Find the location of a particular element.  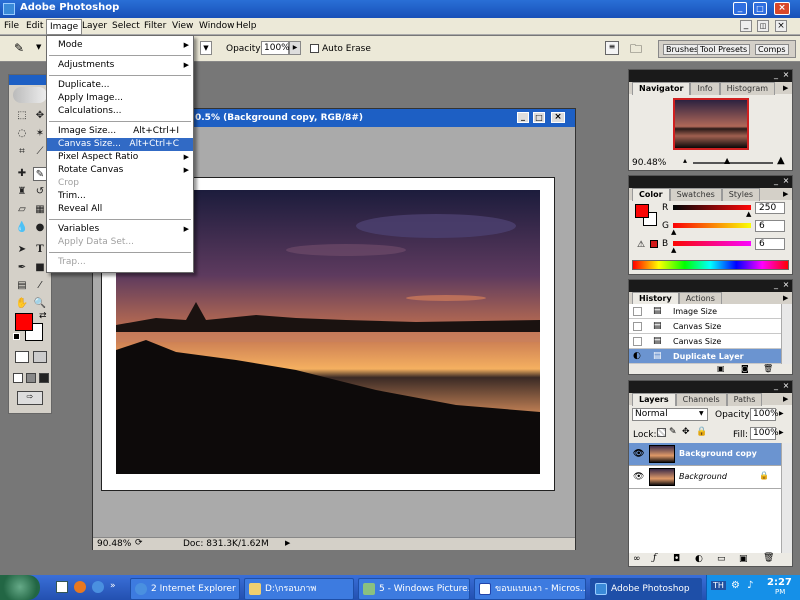

history-scrollbar is located at coordinates (786, 334).